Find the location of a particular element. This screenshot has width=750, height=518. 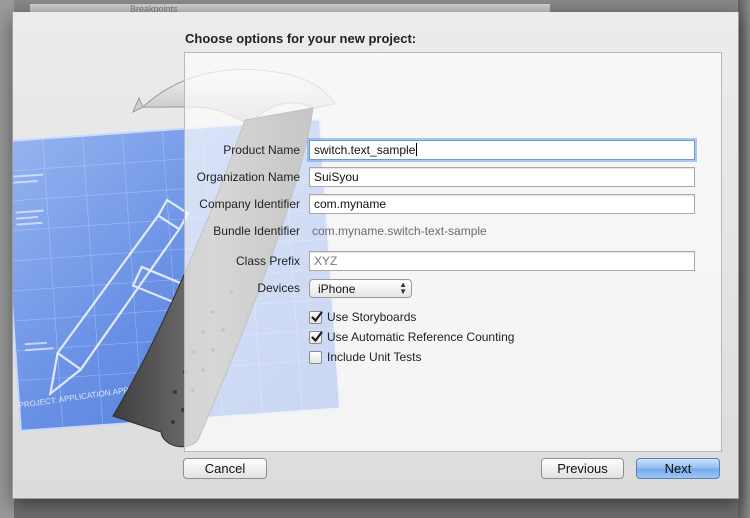

product-name-label: Product Name is located at coordinates (261, 150).